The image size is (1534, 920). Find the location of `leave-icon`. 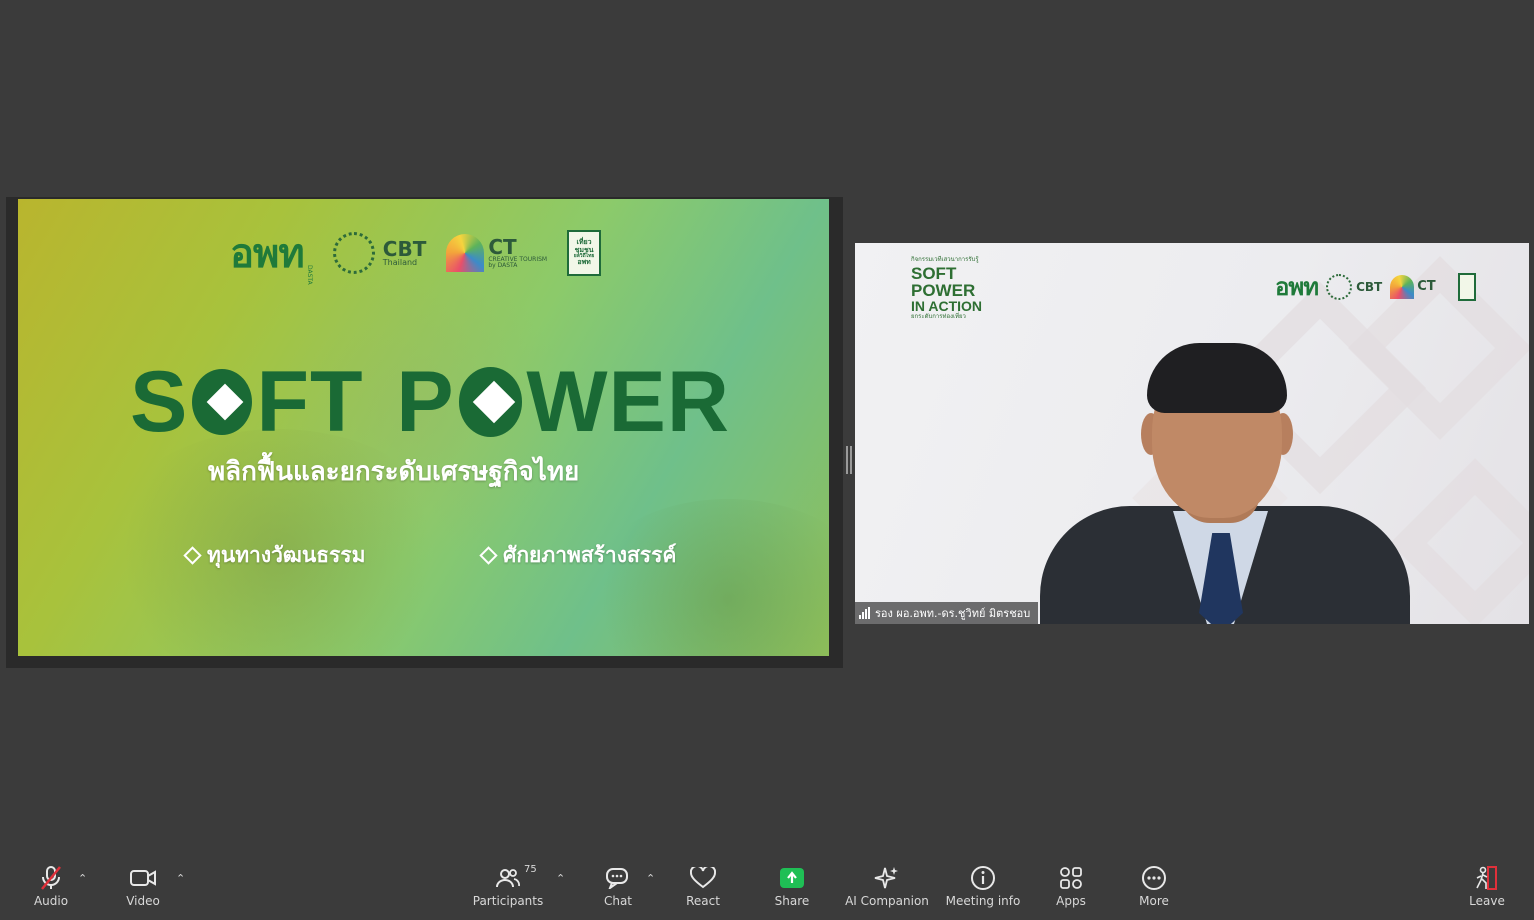

leave-icon is located at coordinates (1487, 878).